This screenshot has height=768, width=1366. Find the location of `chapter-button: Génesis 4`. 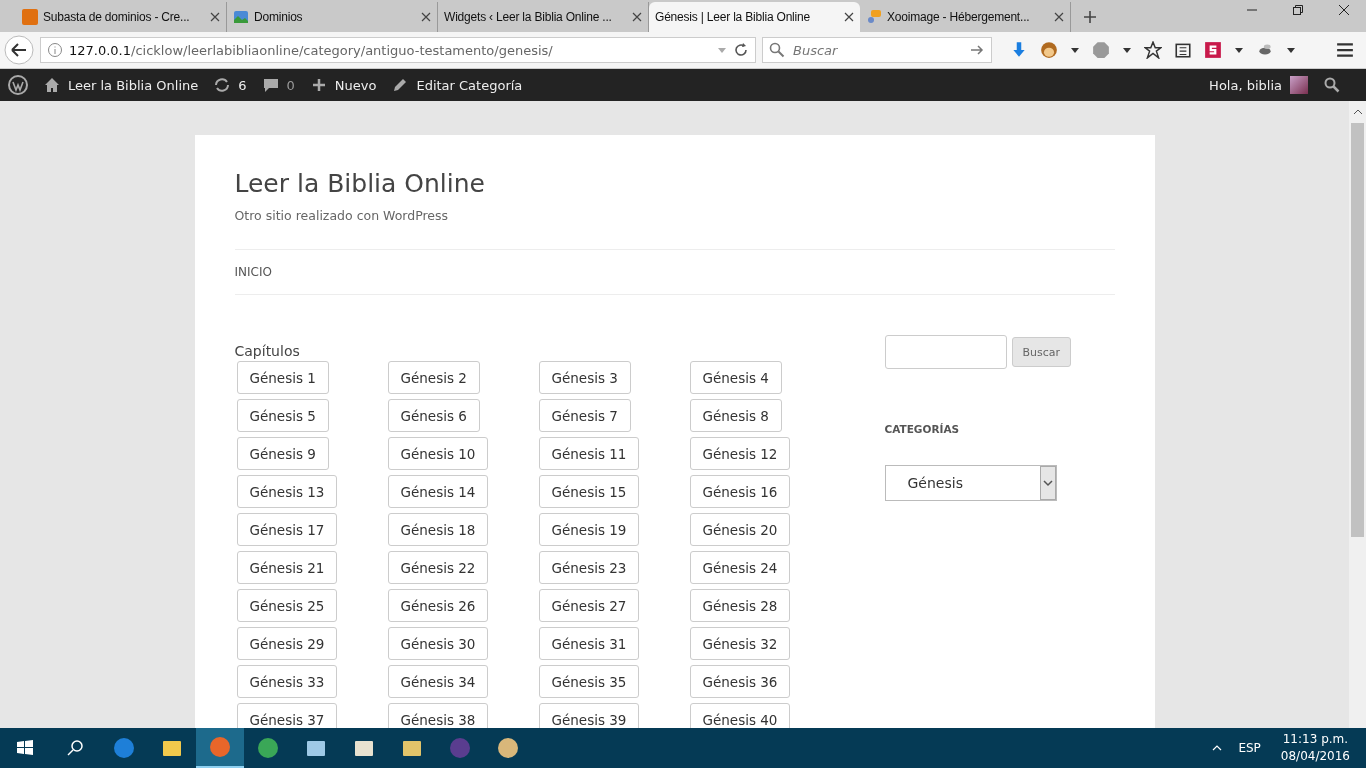

chapter-button: Génesis 4 is located at coordinates (735, 377).